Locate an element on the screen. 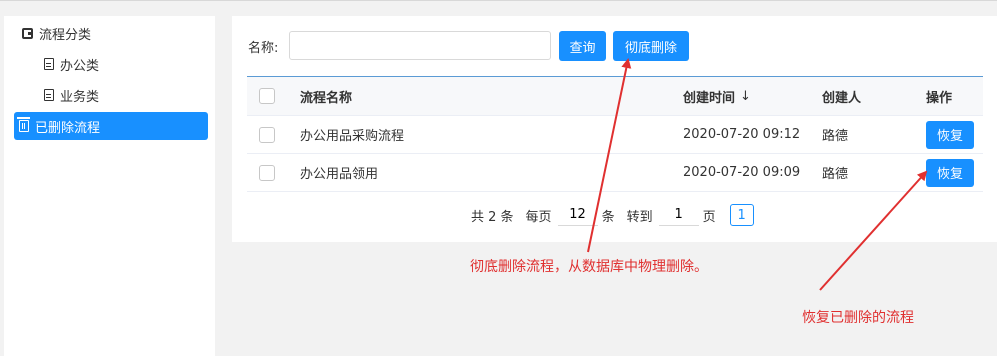  header-name: 流程名称 is located at coordinates (326, 98).